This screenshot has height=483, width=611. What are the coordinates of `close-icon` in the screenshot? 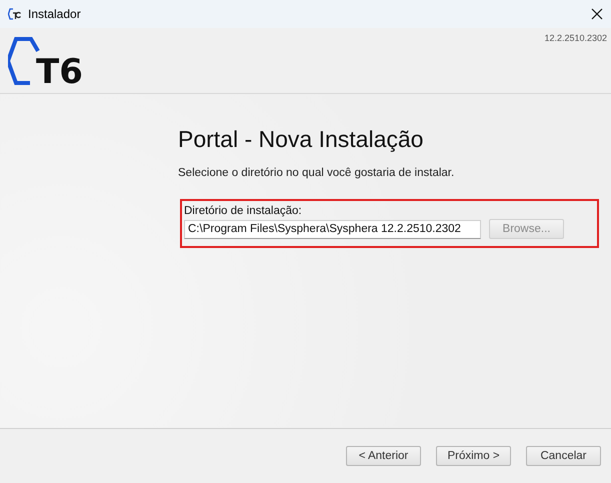 It's located at (597, 14).